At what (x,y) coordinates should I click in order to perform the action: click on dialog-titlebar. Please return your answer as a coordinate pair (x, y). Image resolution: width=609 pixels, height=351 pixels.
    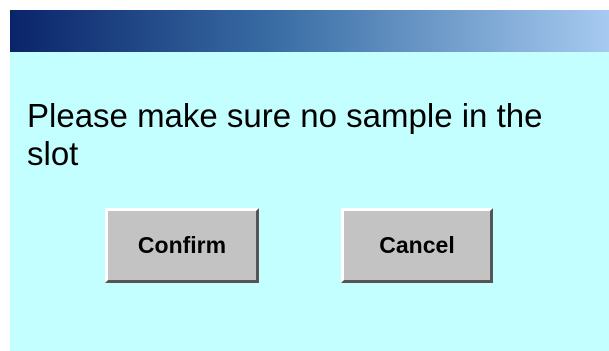
    Looking at the image, I should click on (309, 31).